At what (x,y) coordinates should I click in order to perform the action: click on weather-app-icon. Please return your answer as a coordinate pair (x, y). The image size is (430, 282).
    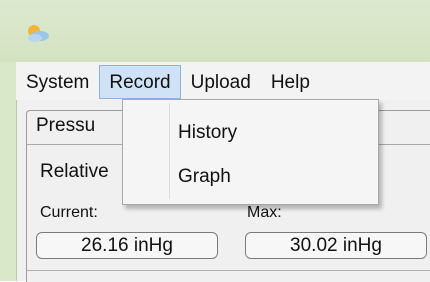
    Looking at the image, I should click on (38, 33).